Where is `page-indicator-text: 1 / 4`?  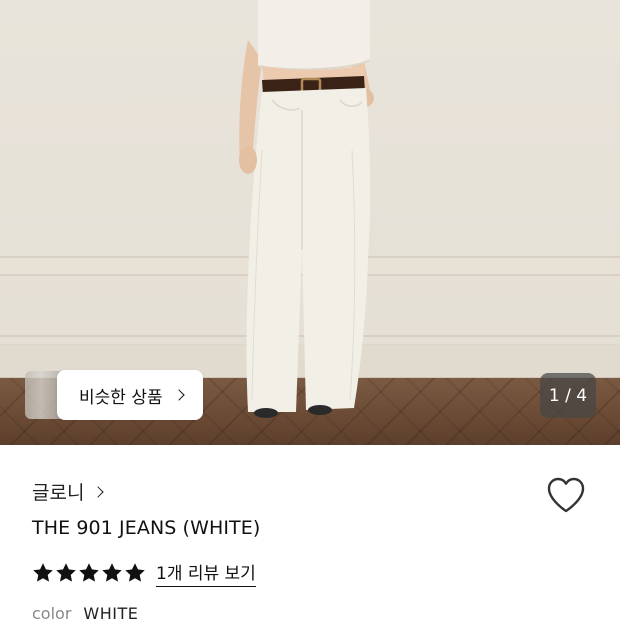 page-indicator-text: 1 / 4 is located at coordinates (568, 395).